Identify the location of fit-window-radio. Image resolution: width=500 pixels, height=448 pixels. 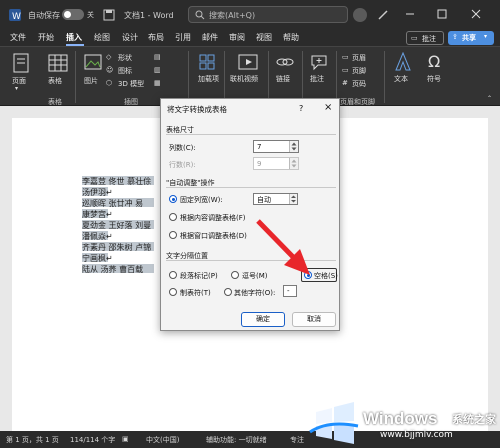
(173, 235).